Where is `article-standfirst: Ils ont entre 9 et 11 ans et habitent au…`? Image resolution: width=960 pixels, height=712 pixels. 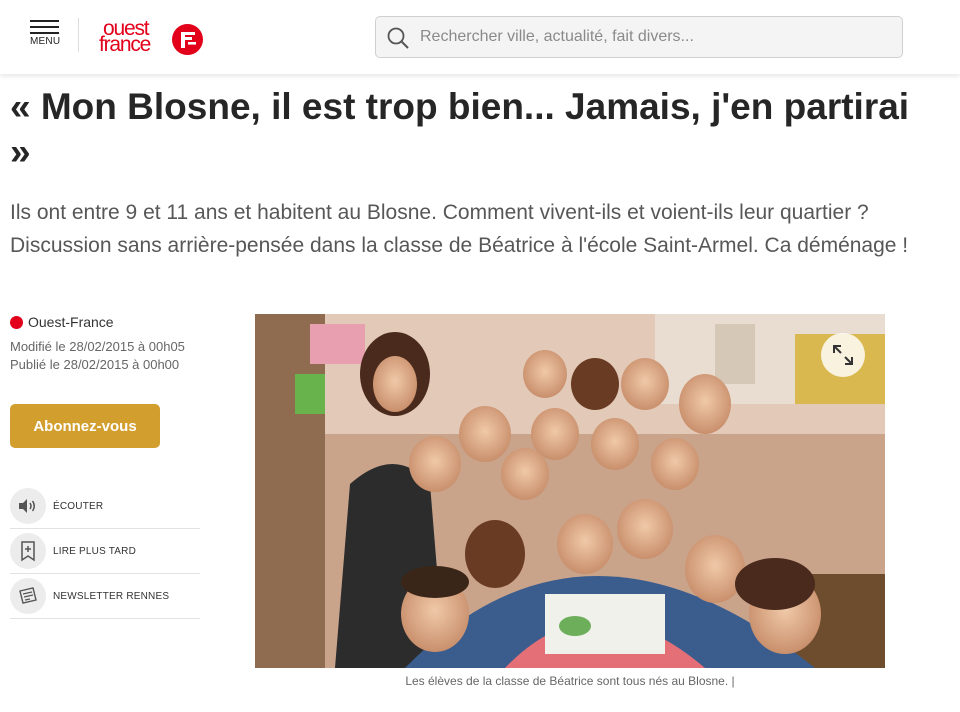
article-standfirst: Ils ont entre 9 et 11 ans et habitent au… is located at coordinates (459, 229).